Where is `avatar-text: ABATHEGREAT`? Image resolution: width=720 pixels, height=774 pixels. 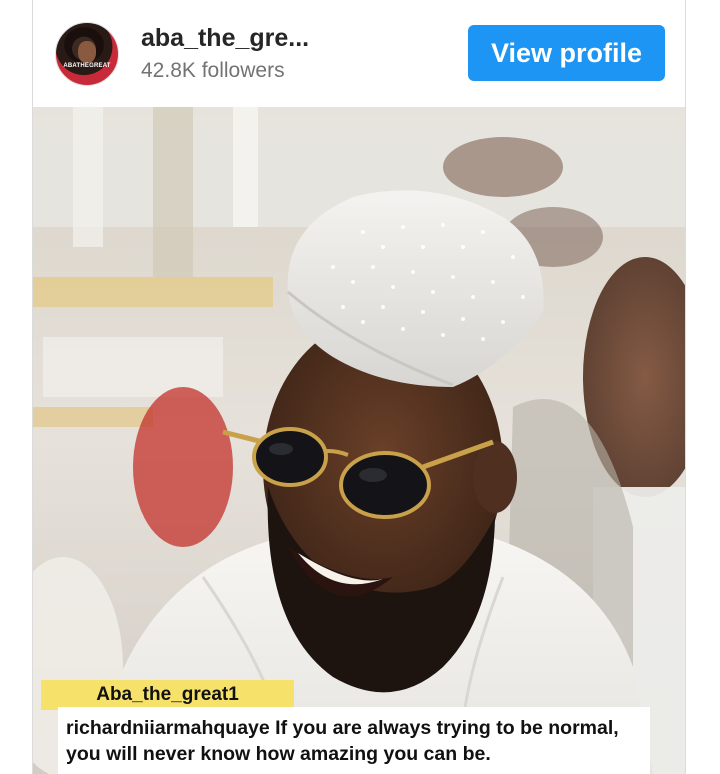 avatar-text: ABATHEGREAT is located at coordinates (87, 66).